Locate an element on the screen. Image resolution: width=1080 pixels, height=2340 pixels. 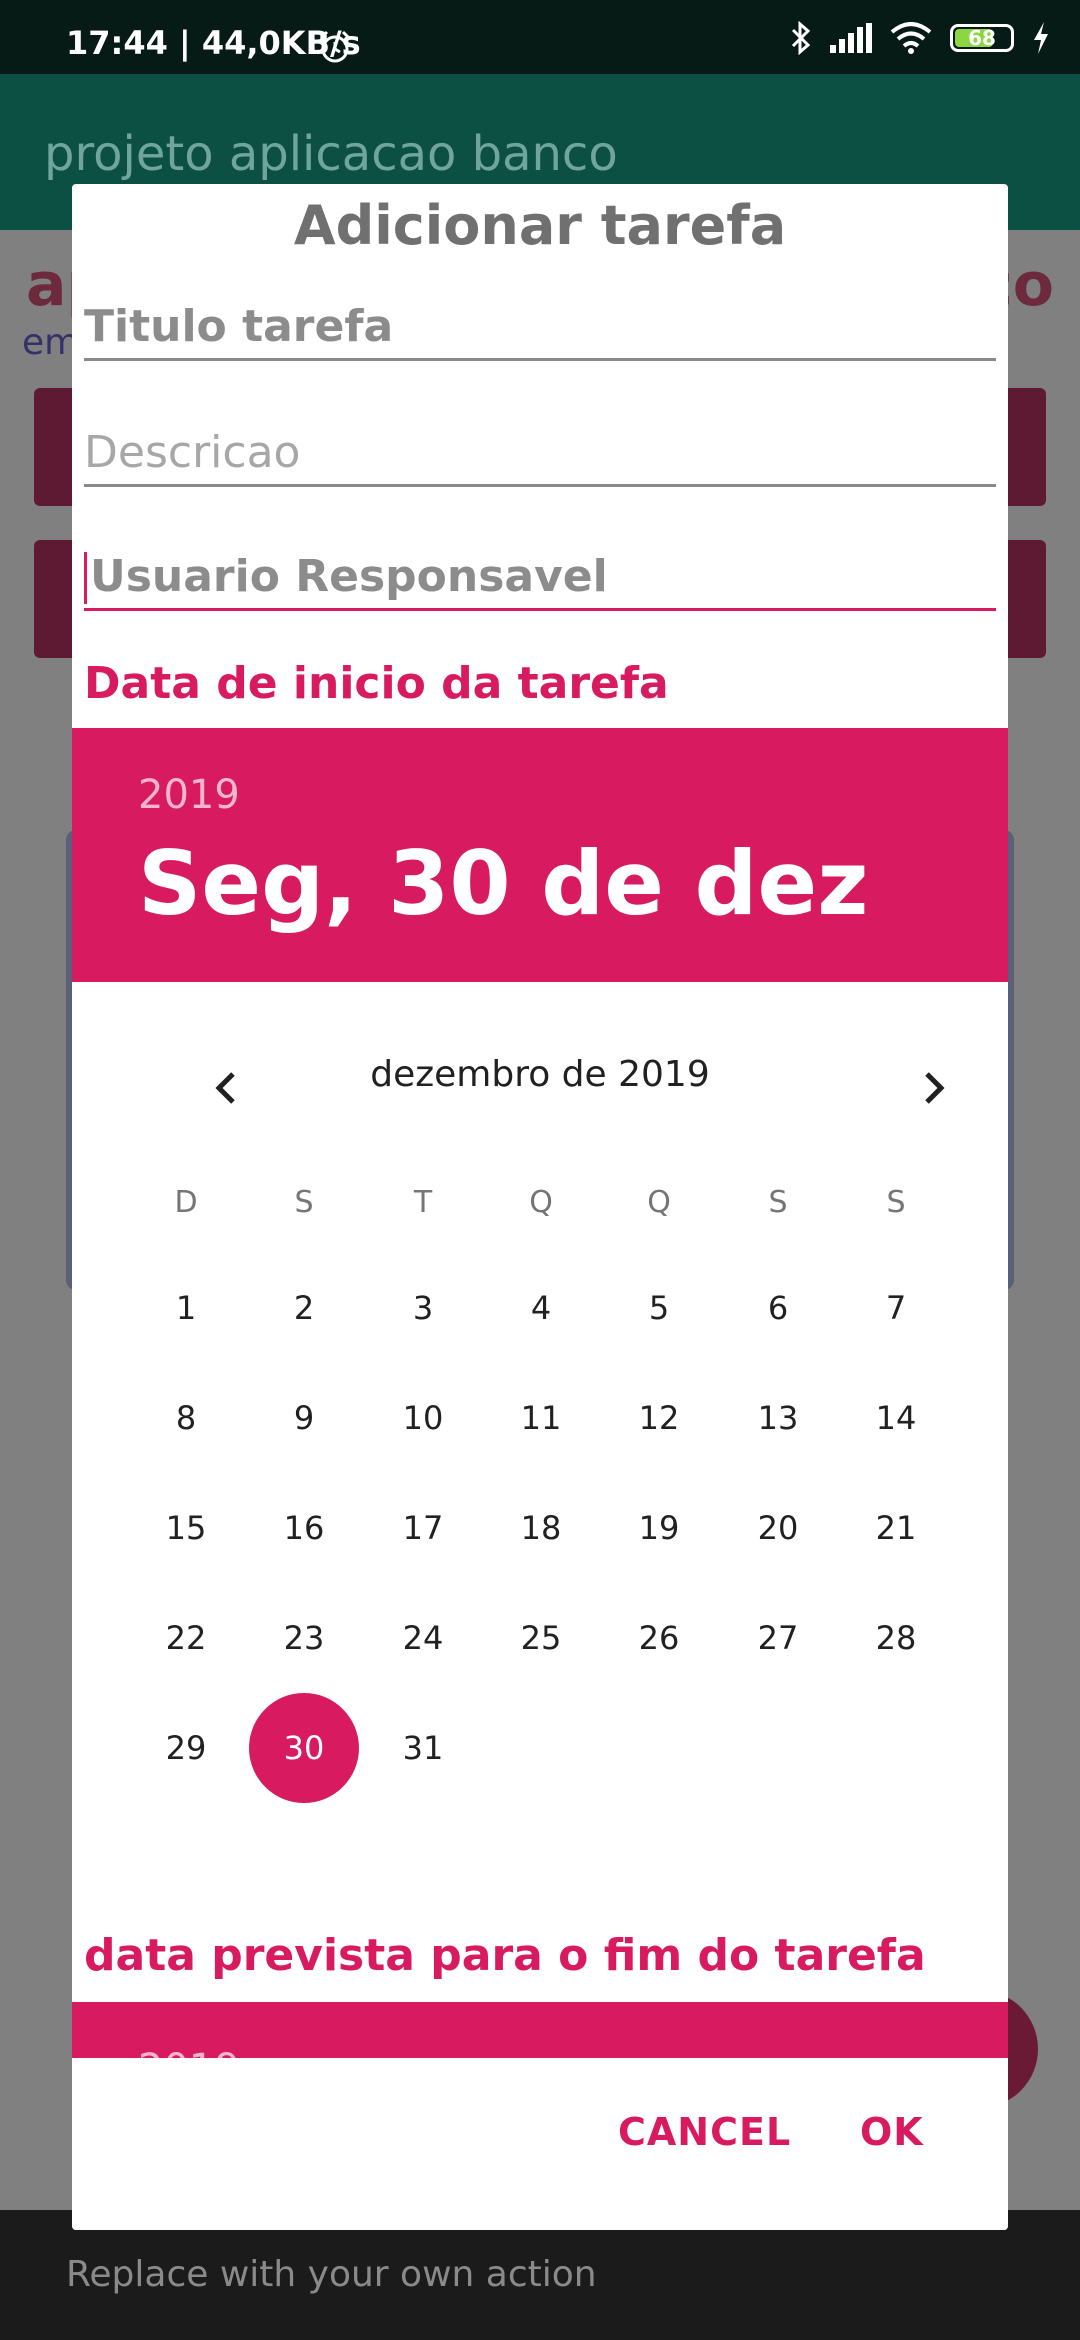
signal-icon is located at coordinates (851, 38).